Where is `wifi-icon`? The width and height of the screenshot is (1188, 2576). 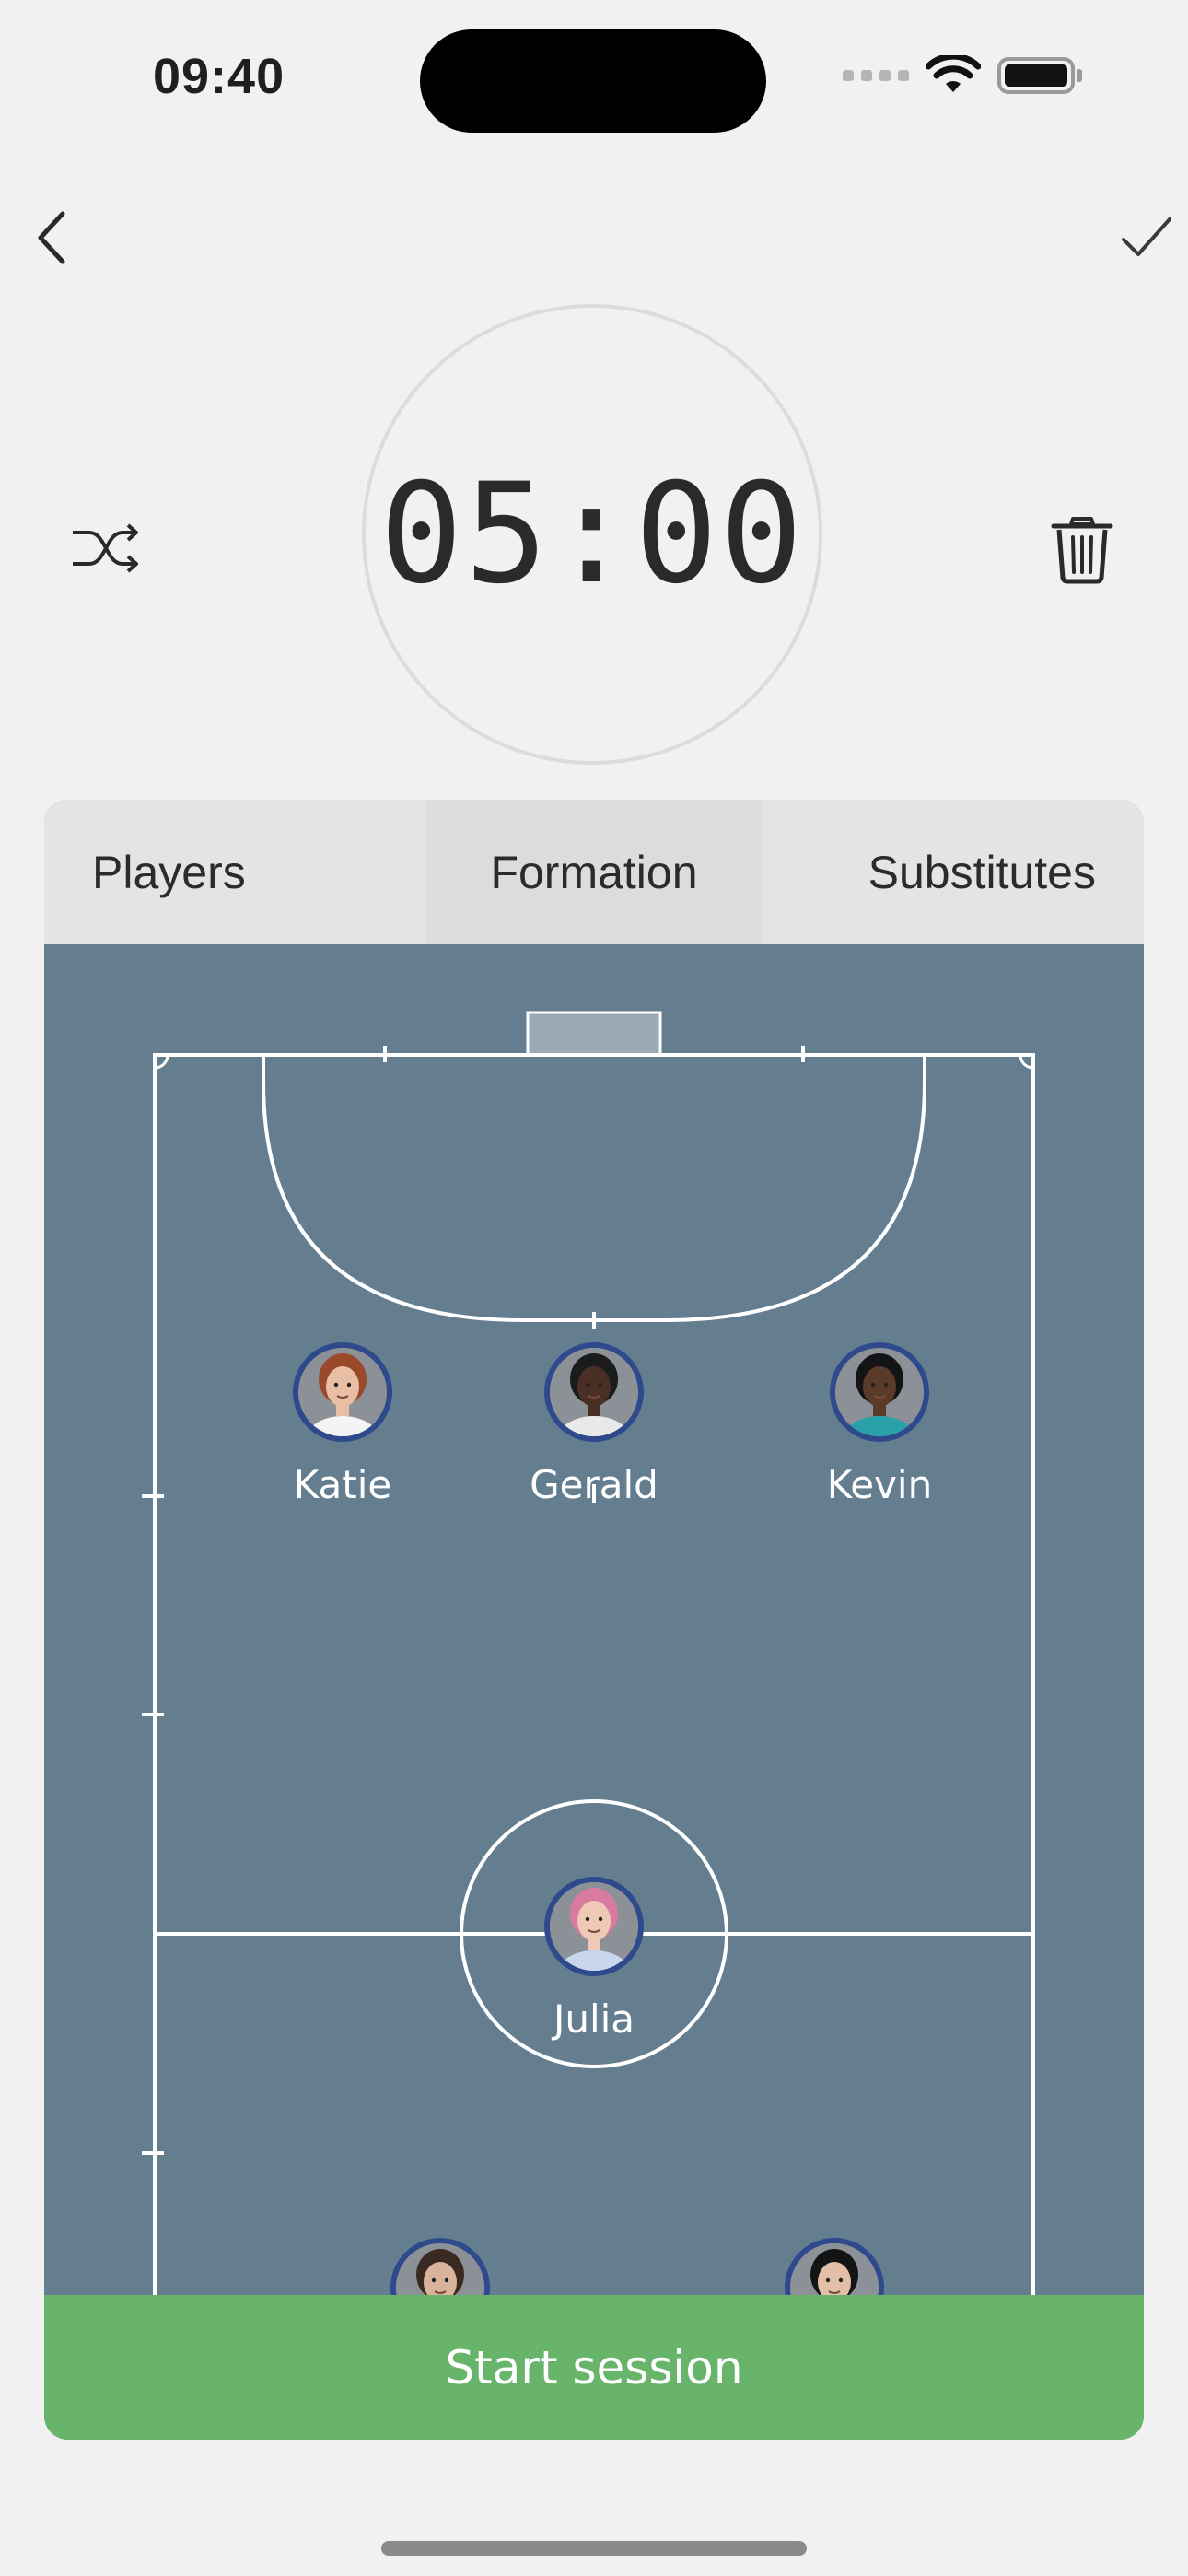
wifi-icon is located at coordinates (954, 73).